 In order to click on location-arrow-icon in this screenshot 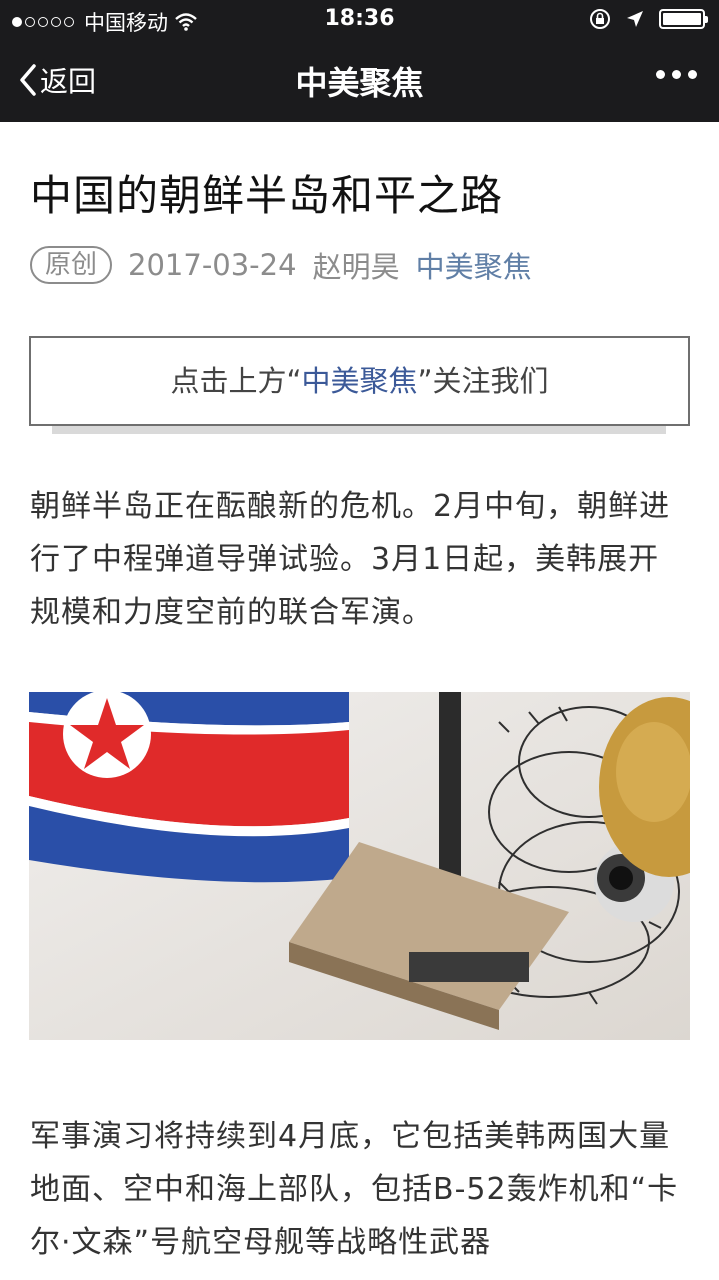, I will do `click(635, 19)`.